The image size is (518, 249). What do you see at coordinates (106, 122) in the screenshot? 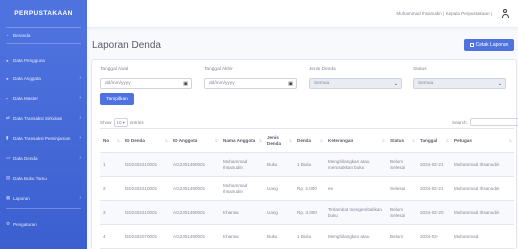
I see `length-prefix: Show` at bounding box center [106, 122].